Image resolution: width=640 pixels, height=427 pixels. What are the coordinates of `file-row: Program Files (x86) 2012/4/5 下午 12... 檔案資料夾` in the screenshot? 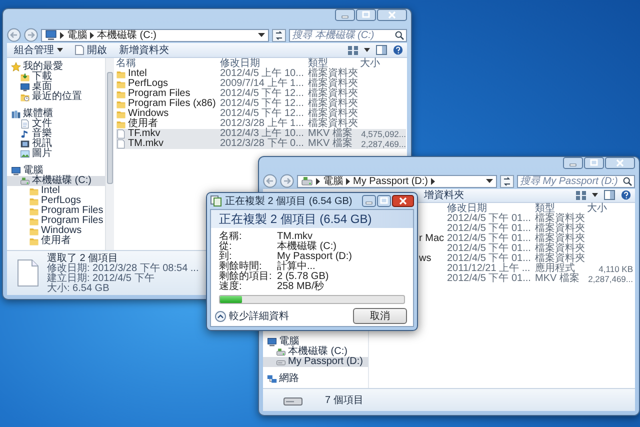 It's located at (261, 104).